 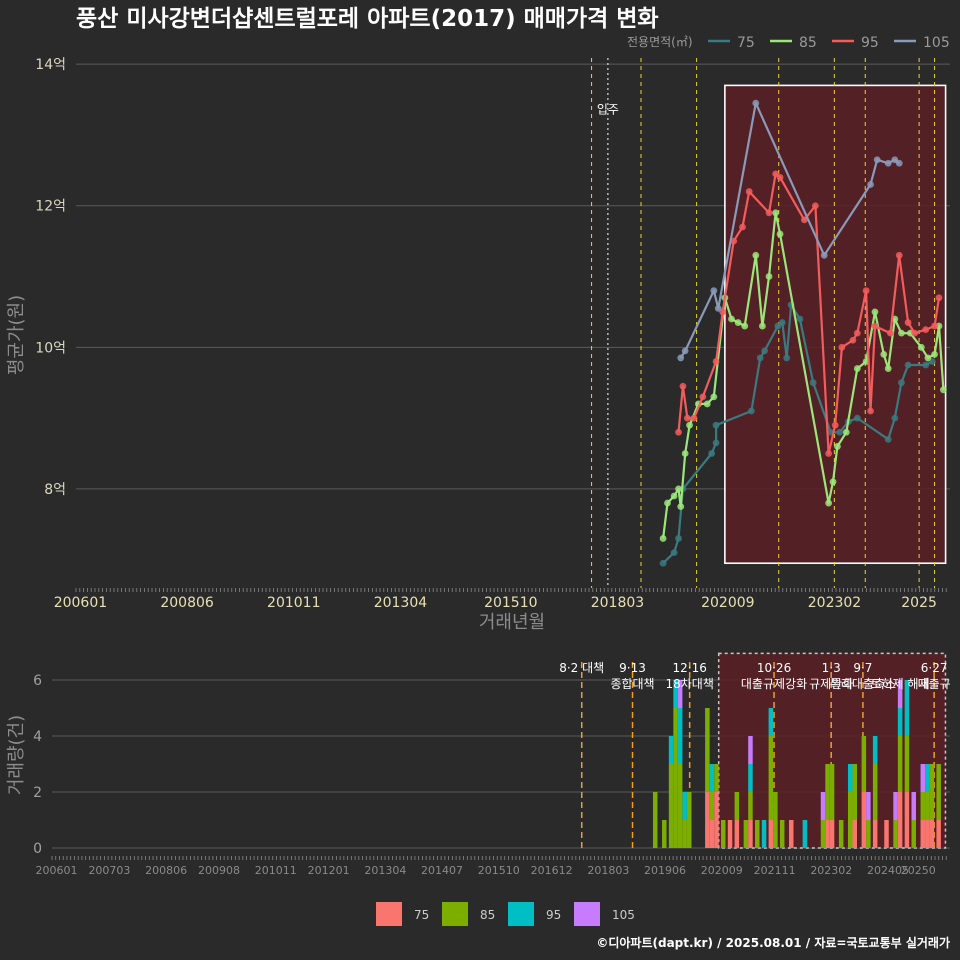 I want to click on volume-x-tick-label: 200703, so click(x=109, y=870).